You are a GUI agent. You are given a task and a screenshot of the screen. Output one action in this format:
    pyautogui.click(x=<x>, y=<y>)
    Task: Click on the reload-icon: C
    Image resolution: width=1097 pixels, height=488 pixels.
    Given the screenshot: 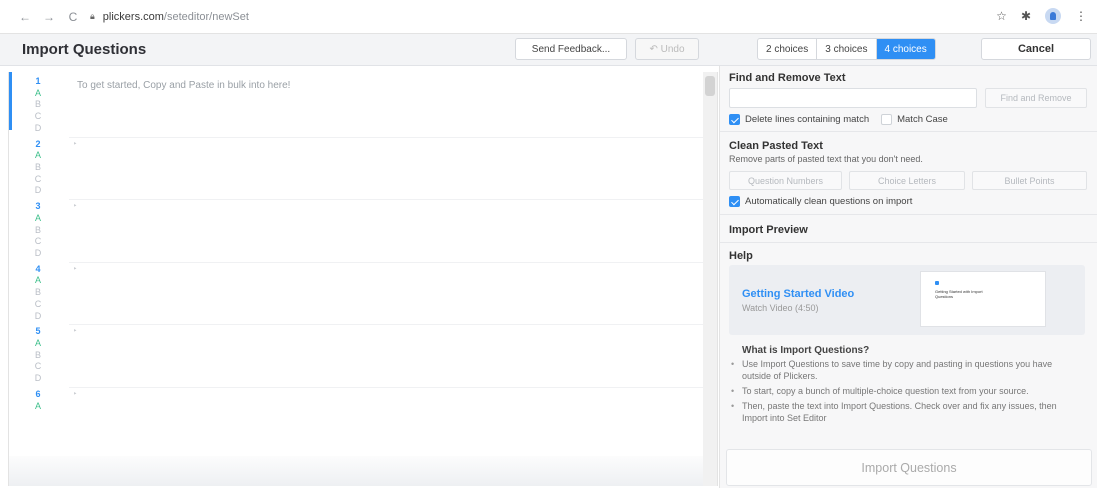 What is the action you would take?
    pyautogui.click(x=73, y=17)
    